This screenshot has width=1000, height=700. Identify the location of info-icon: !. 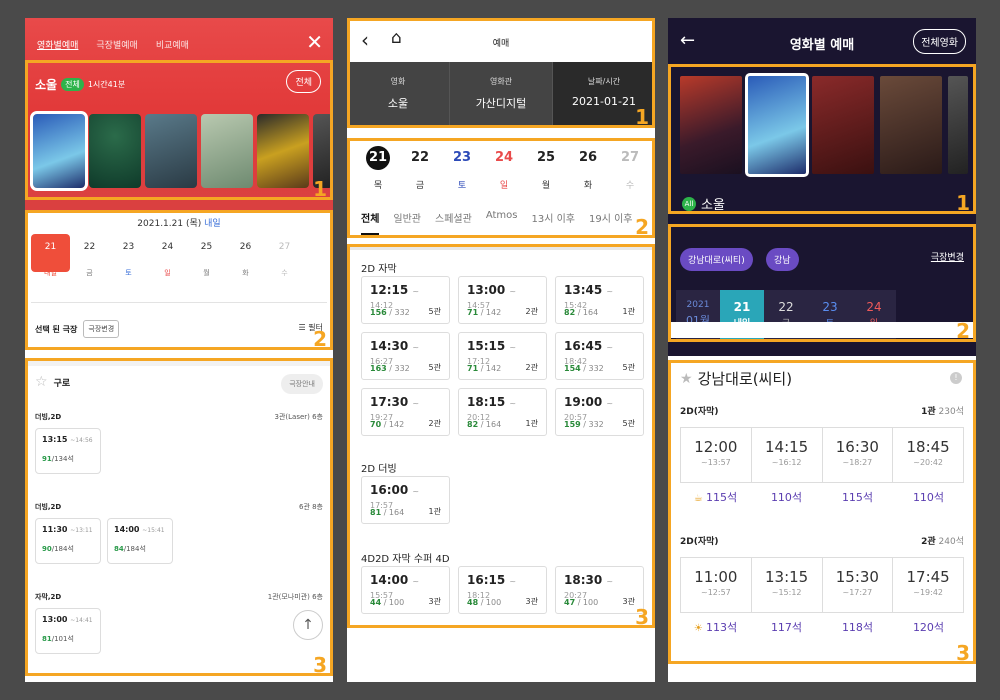
(956, 378).